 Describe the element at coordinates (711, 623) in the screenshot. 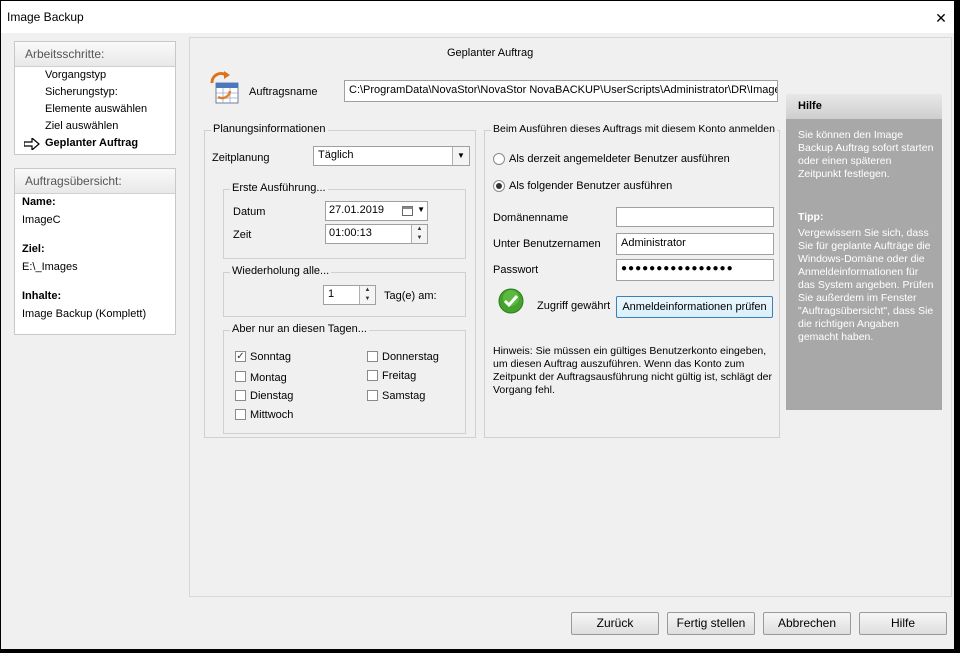

I see `finish-button: Fertig stellen` at that location.